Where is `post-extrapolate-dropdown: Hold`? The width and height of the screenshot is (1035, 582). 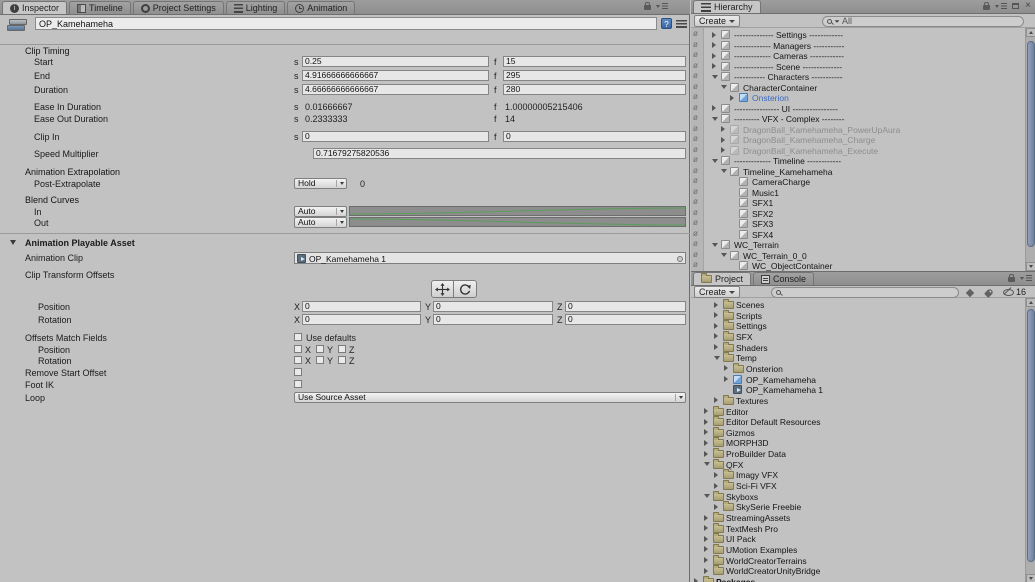 post-extrapolate-dropdown: Hold is located at coordinates (320, 183).